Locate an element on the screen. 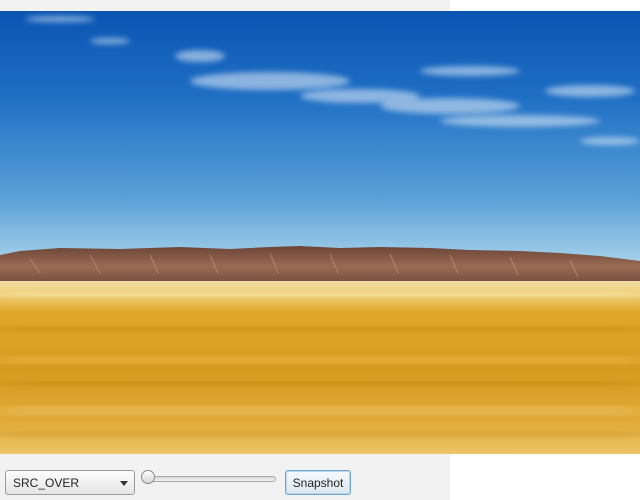  blend-mode-combobox: SRC_OVER is located at coordinates (70, 482).